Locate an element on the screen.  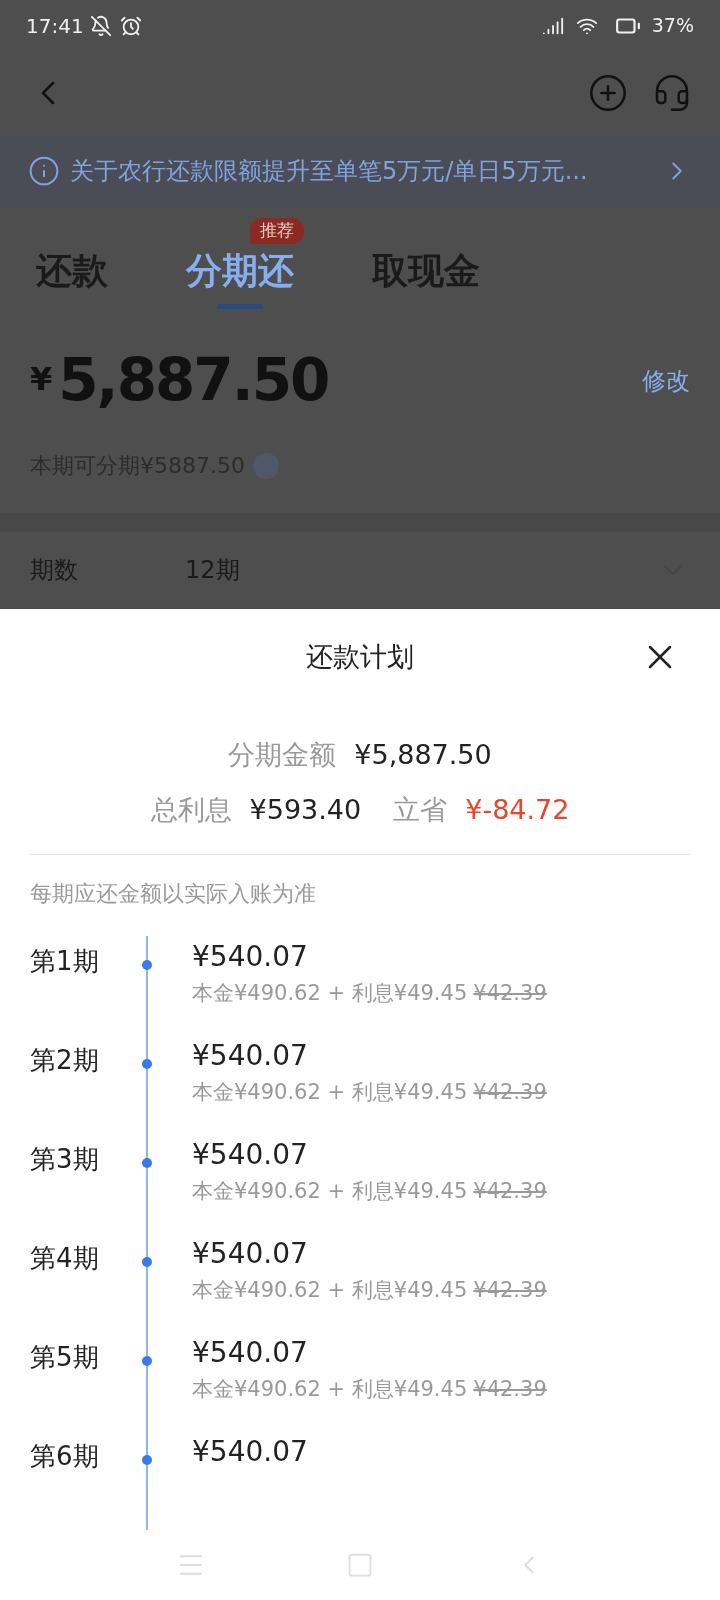
battery-level: 37% is located at coordinates (672, 26).